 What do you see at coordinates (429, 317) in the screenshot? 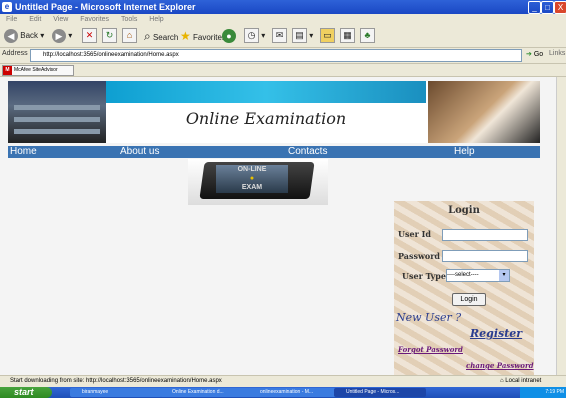
I see `new-user-text: New User ?` at bounding box center [429, 317].